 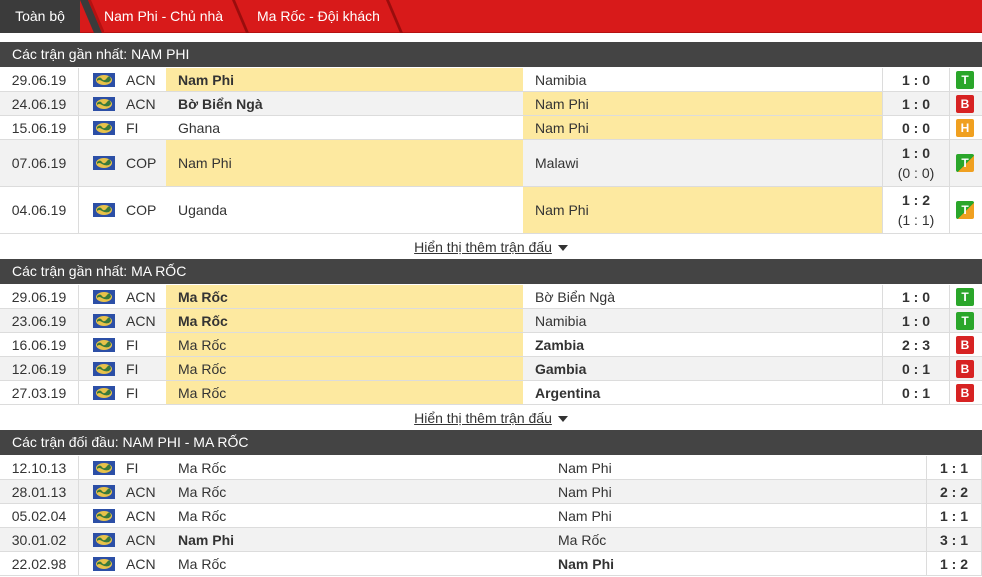 I want to click on away-team: Zambia, so click(x=560, y=344).